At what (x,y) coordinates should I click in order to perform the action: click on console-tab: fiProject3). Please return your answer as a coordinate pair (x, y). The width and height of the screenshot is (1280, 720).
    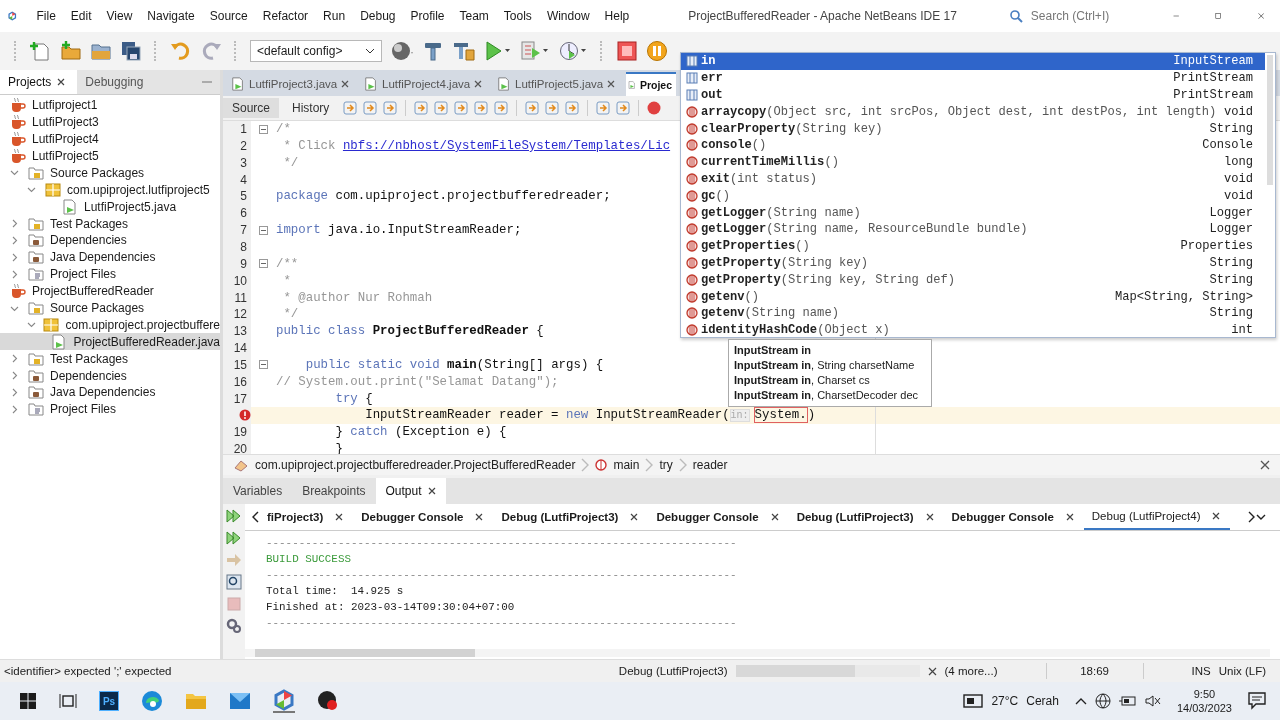
    Looking at the image, I should click on (306, 516).